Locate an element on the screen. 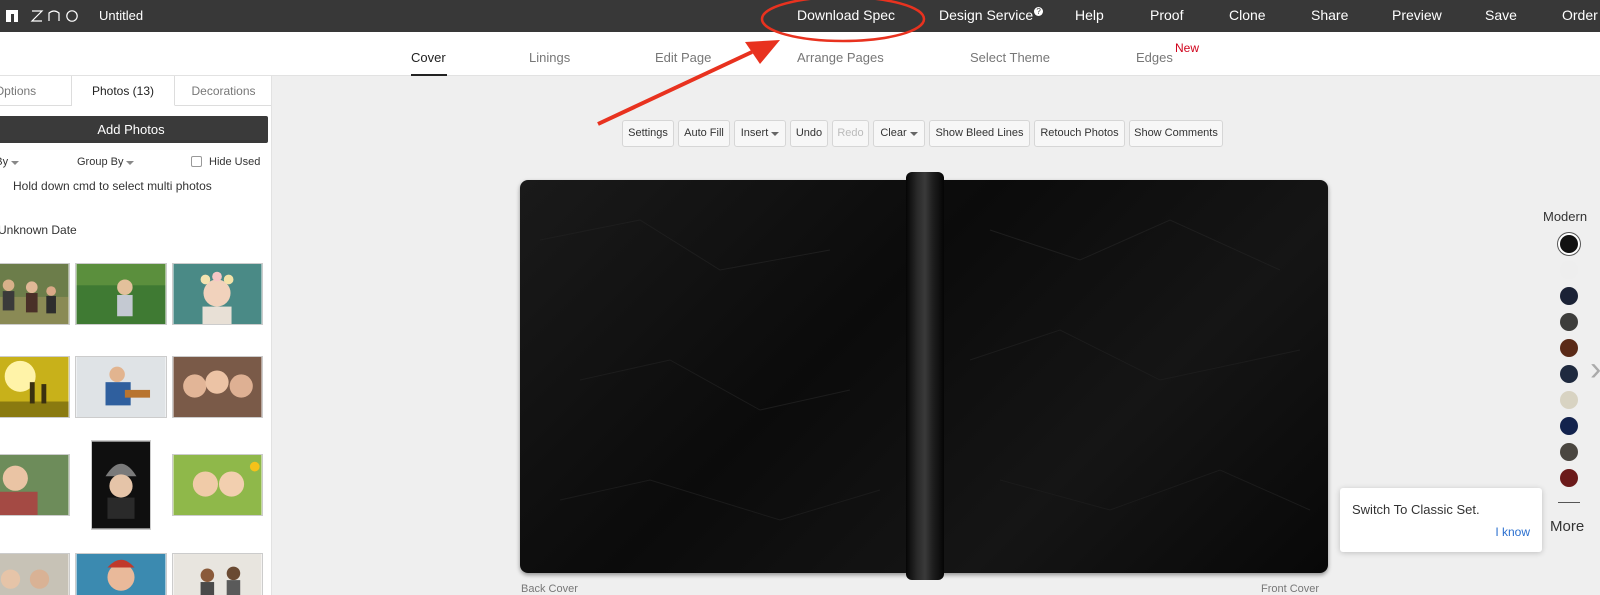 The height and width of the screenshot is (595, 1600). help-button: Help is located at coordinates (1089, 15).